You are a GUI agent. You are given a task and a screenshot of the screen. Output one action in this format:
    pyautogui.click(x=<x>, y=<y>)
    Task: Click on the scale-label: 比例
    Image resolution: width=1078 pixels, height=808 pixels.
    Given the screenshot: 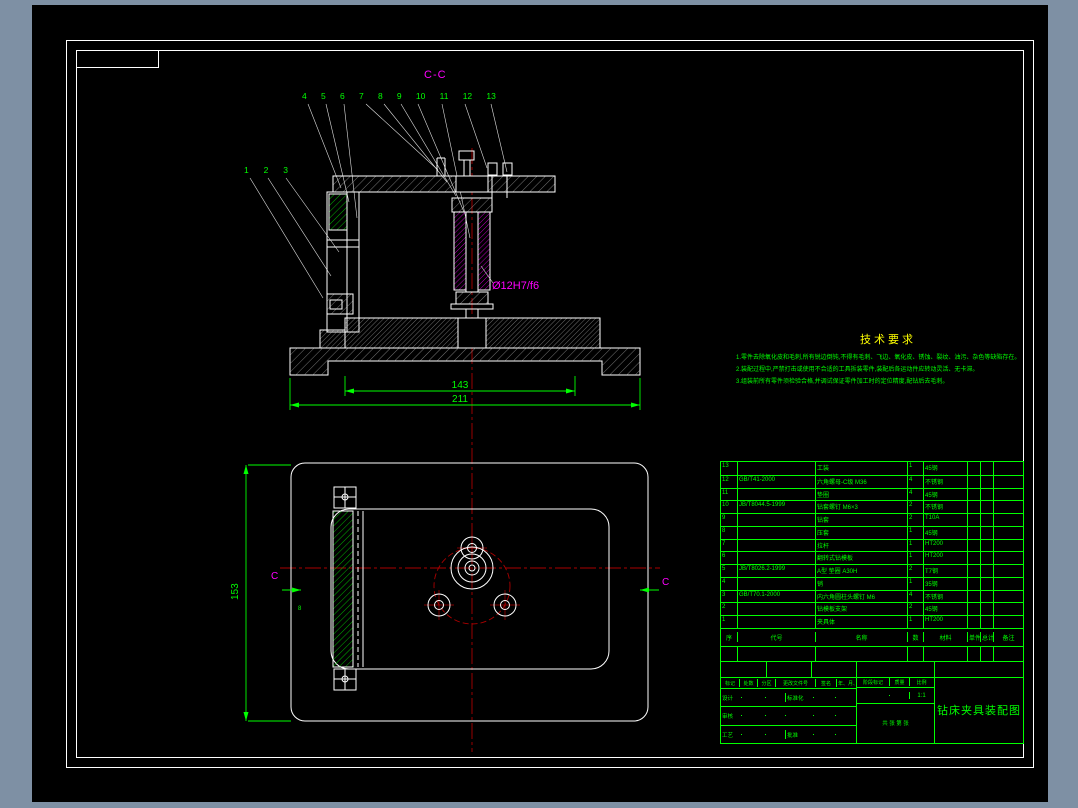 What is the action you would take?
    pyautogui.click(x=921, y=682)
    